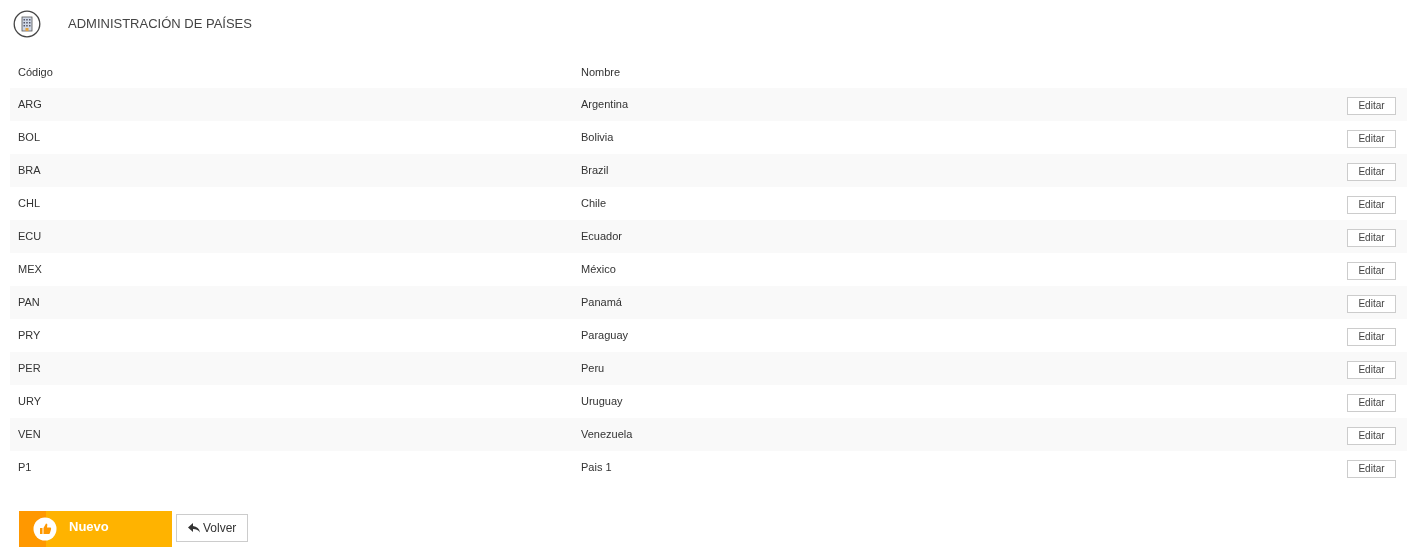 The image size is (1417, 557). What do you see at coordinates (29, 303) in the screenshot?
I see `table-cell-text: PAN` at bounding box center [29, 303].